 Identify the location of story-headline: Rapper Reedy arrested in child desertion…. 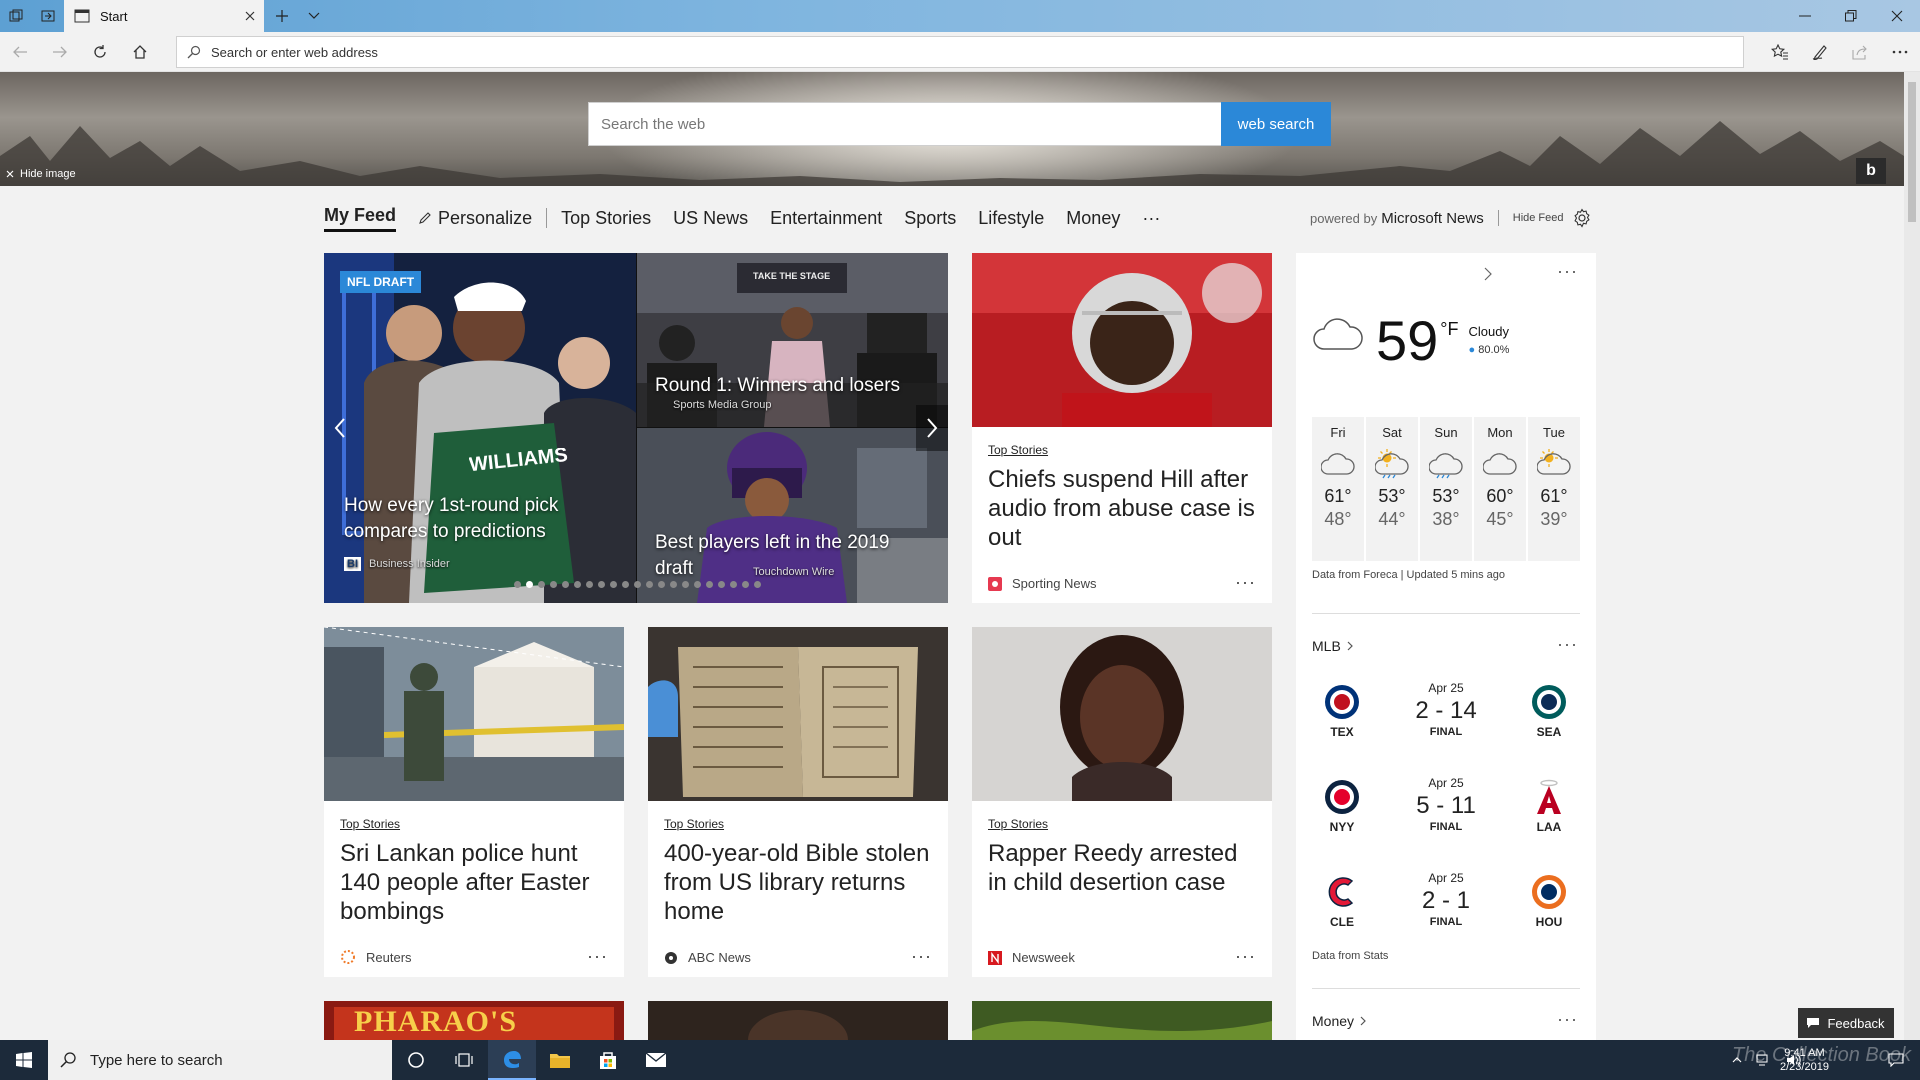
(1123, 868).